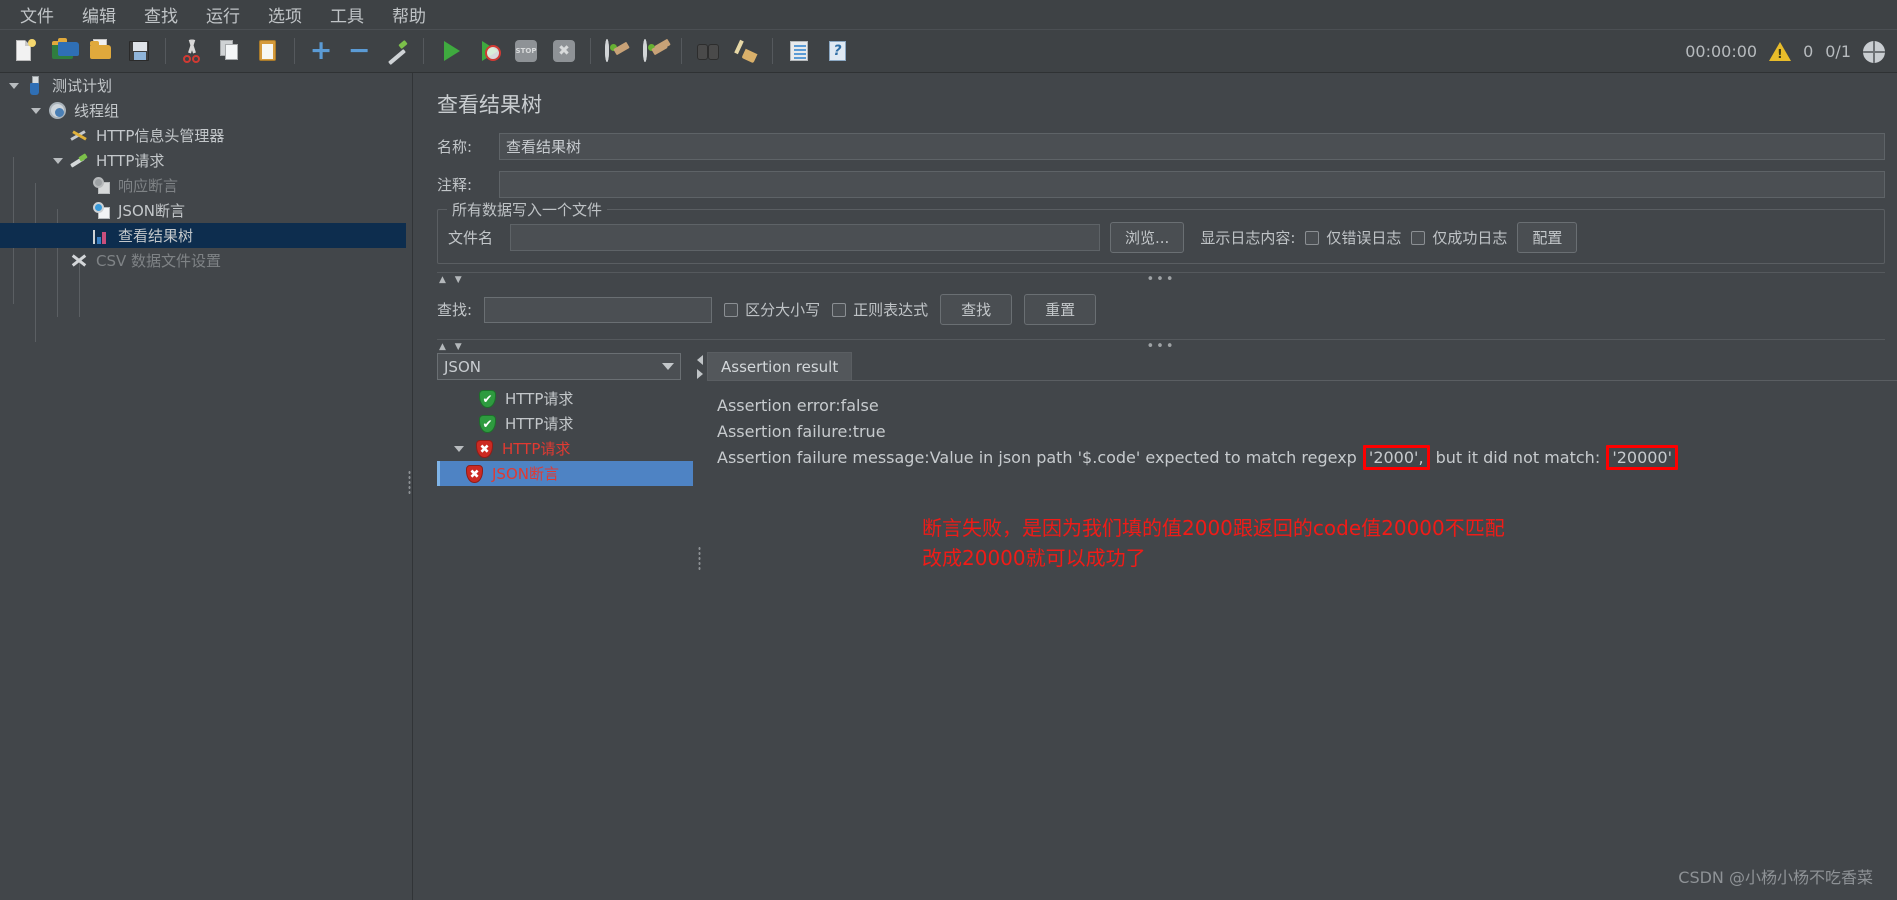 The height and width of the screenshot is (900, 1897). What do you see at coordinates (471, 238) in the screenshot?
I see `filename-label: 文件名` at bounding box center [471, 238].